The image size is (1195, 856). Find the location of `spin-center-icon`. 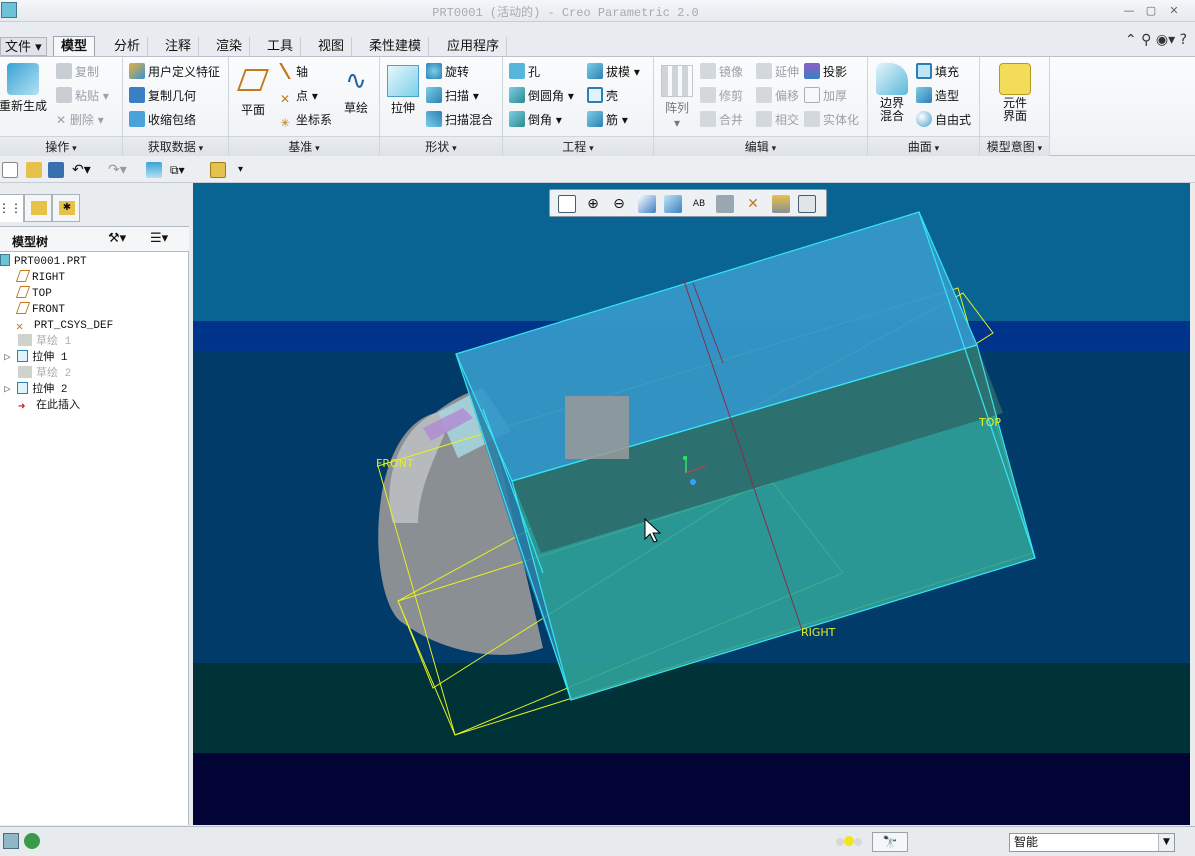

spin-center-icon is located at coordinates (781, 204).